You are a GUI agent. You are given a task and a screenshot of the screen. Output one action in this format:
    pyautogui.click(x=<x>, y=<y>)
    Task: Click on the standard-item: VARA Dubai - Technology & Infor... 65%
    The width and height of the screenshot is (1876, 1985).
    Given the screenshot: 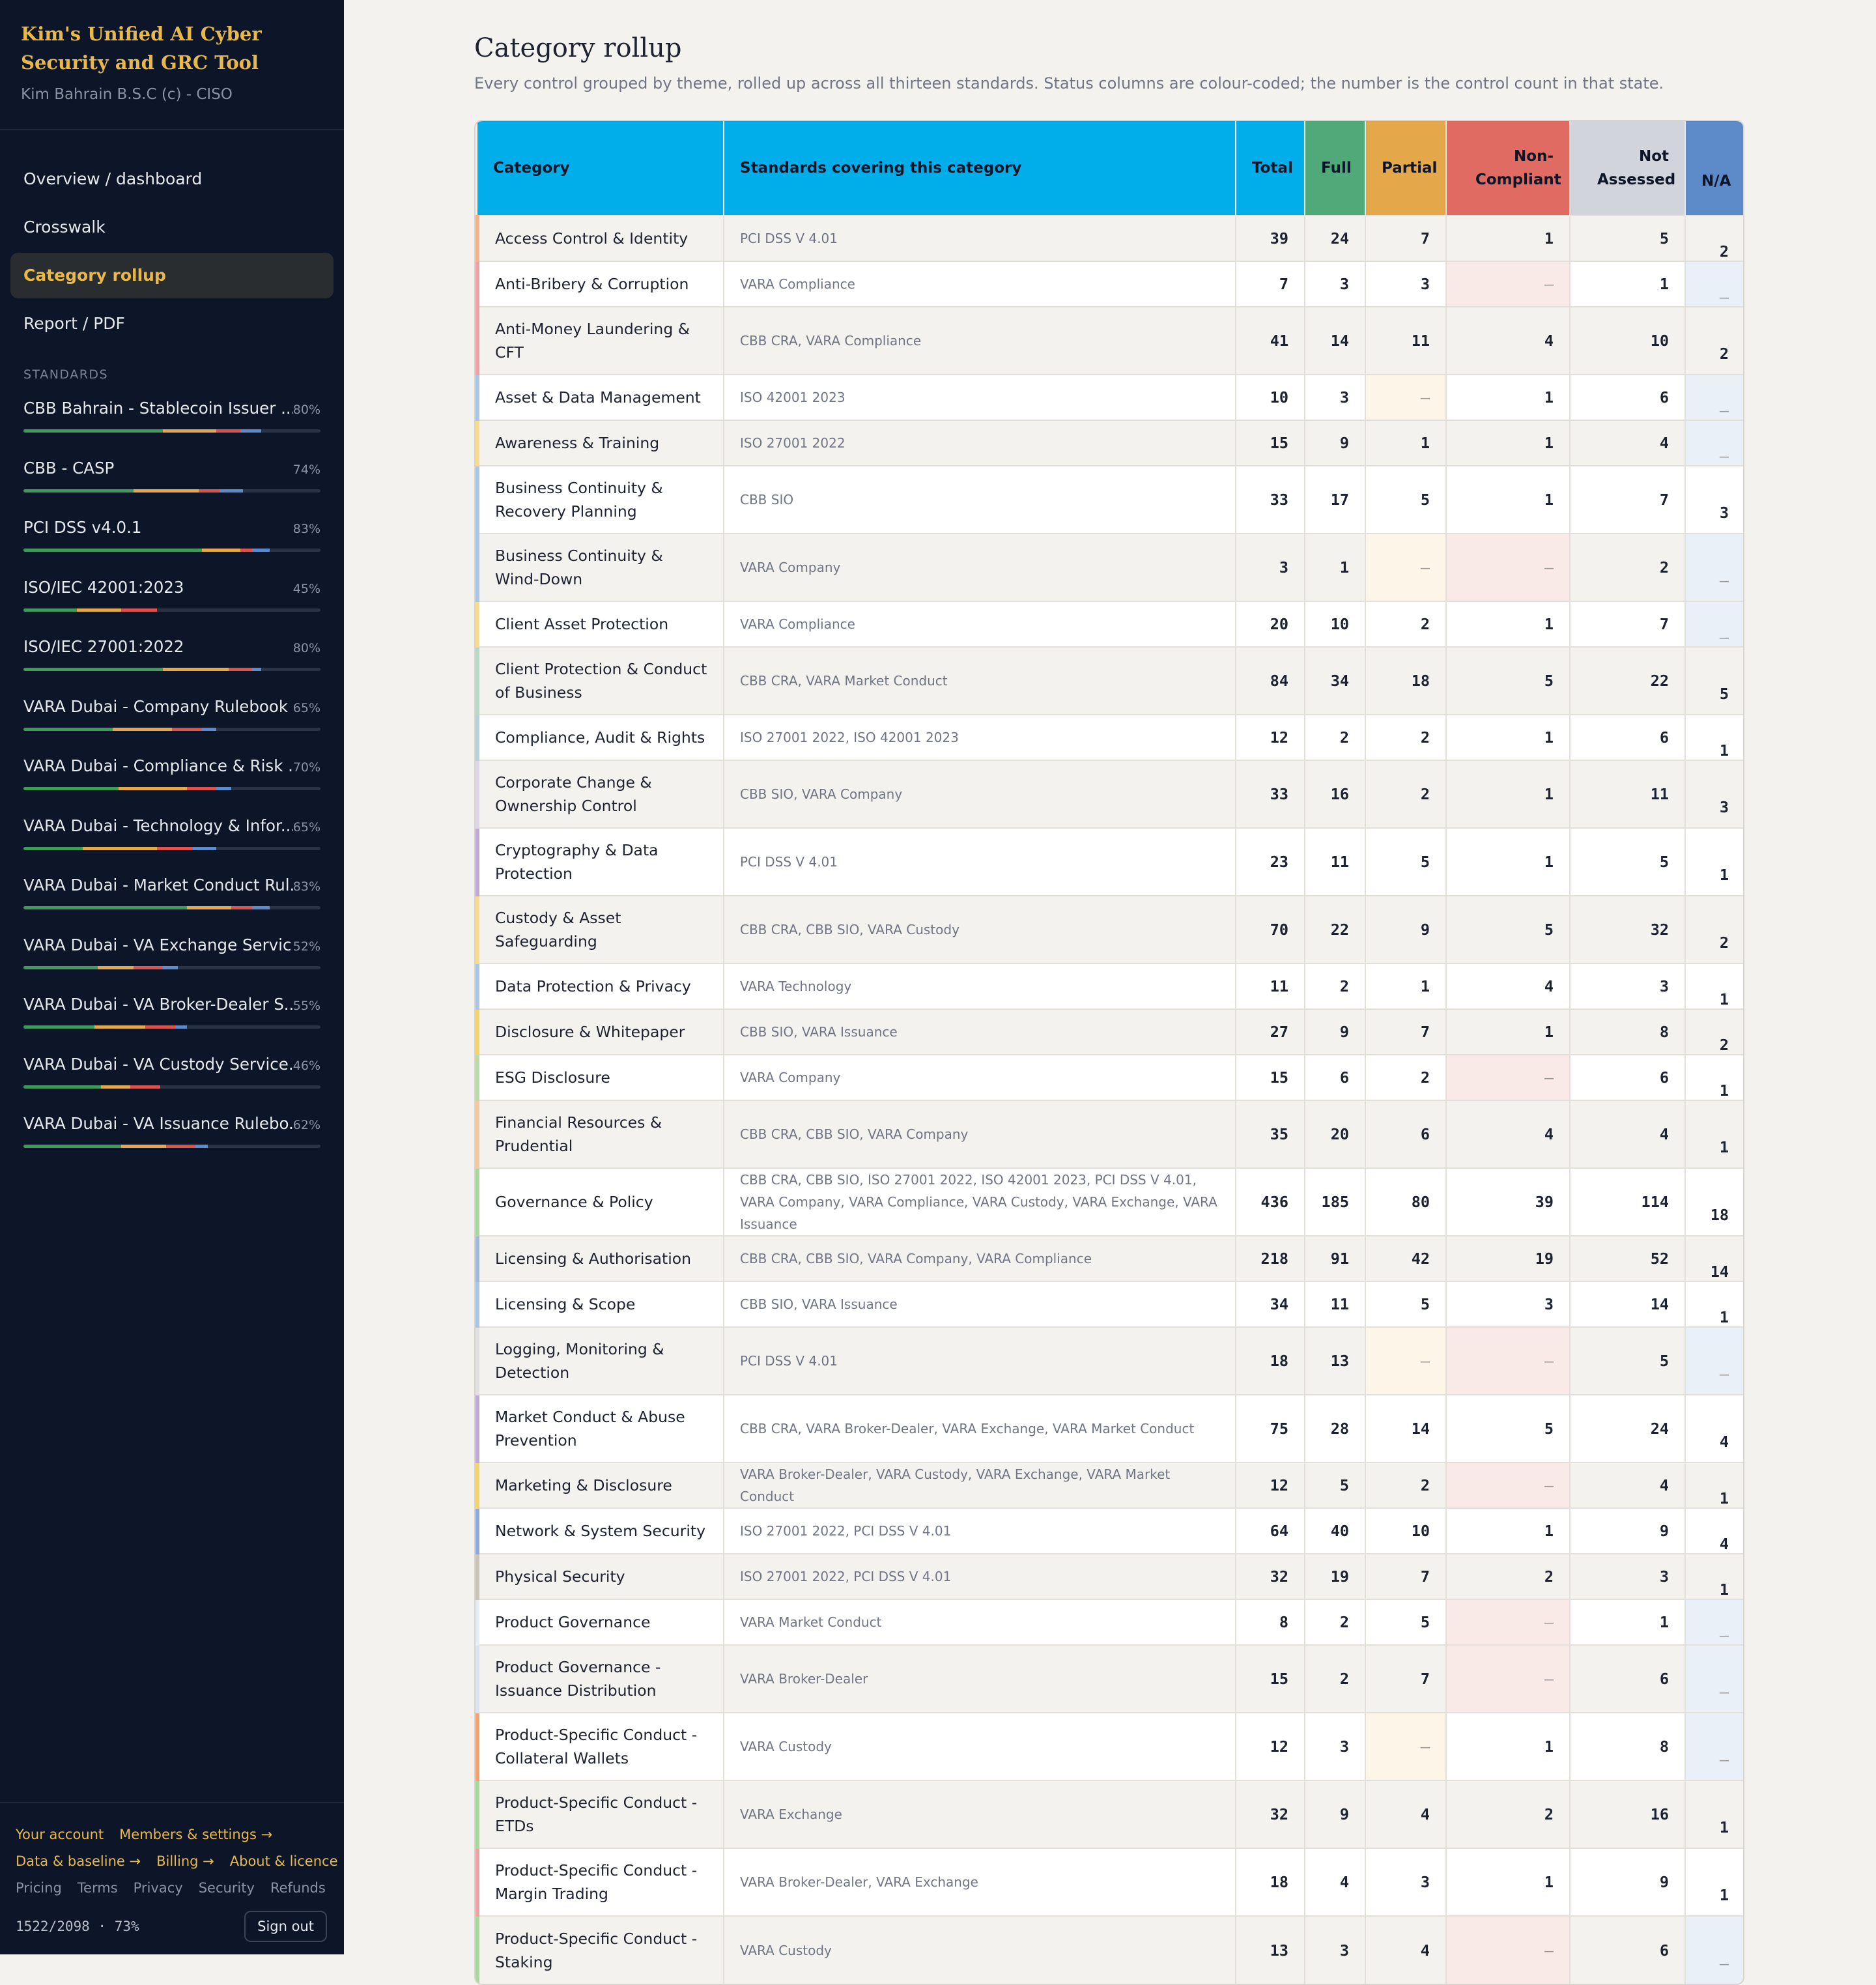 What is the action you would take?
    pyautogui.click(x=172, y=844)
    